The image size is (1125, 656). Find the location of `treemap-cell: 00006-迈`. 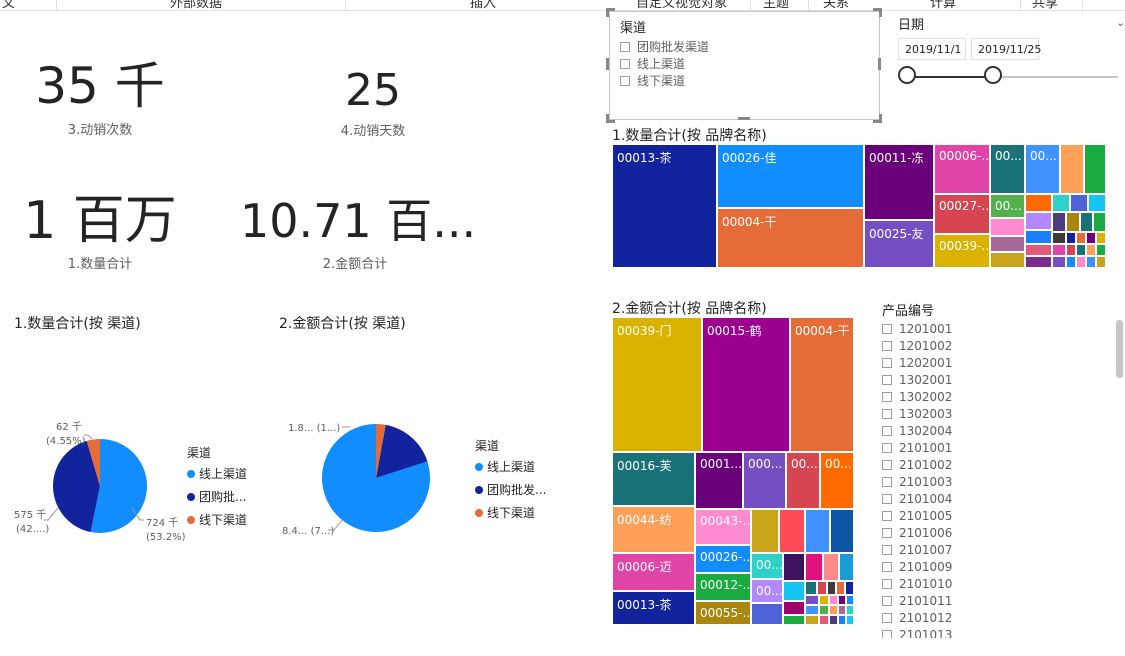

treemap-cell: 00006-迈 is located at coordinates (653, 572).